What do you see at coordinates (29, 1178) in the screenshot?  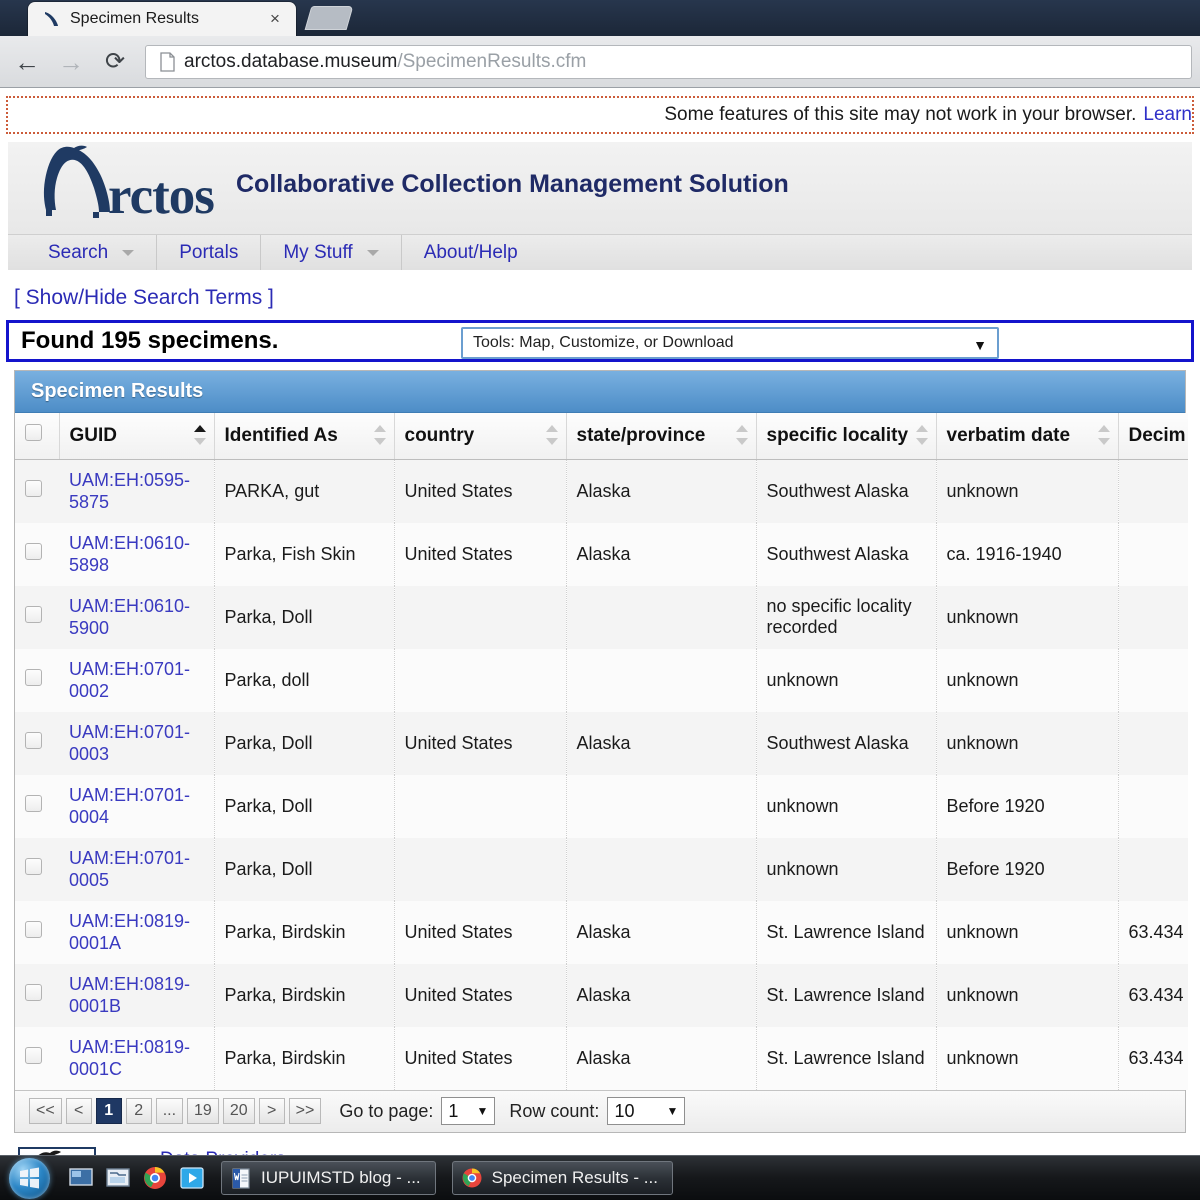 I see `start-button` at bounding box center [29, 1178].